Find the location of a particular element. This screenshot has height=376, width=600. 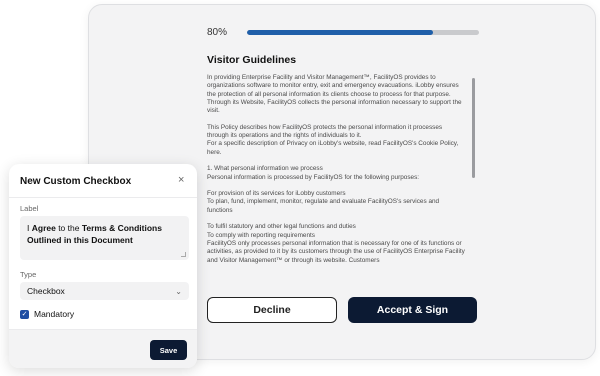

type-select: Checkbox ⌄ is located at coordinates (104, 291).